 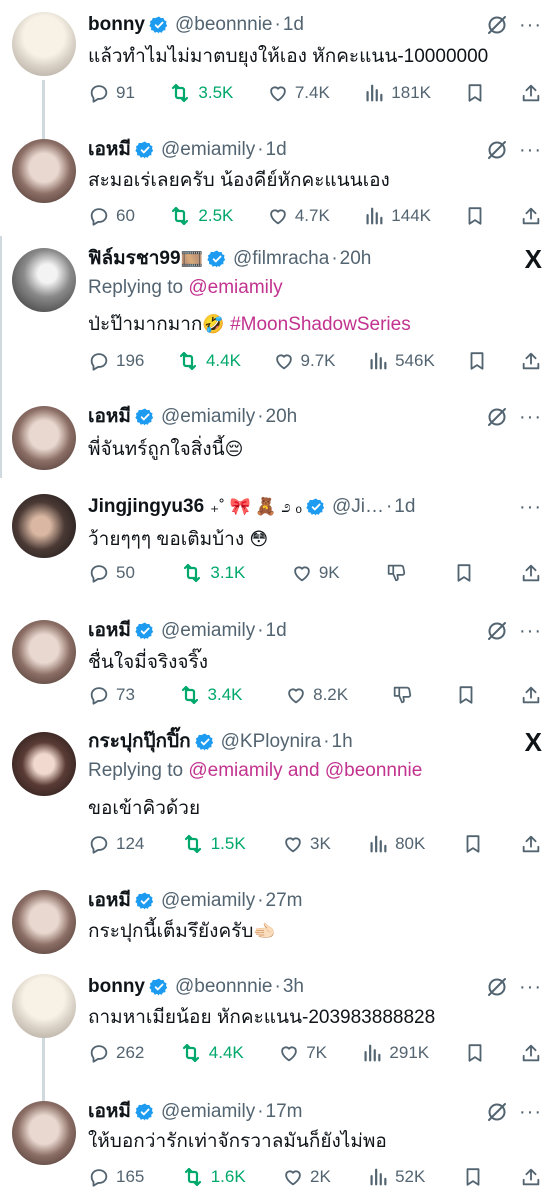 What do you see at coordinates (395, 1053) in the screenshot?
I see `views-button: 291K` at bounding box center [395, 1053].